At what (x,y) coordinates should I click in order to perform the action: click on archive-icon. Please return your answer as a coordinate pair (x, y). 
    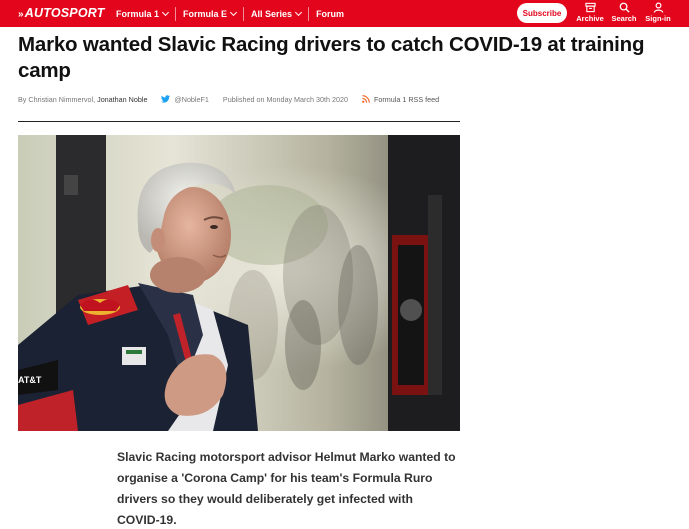
    Looking at the image, I should click on (590, 7).